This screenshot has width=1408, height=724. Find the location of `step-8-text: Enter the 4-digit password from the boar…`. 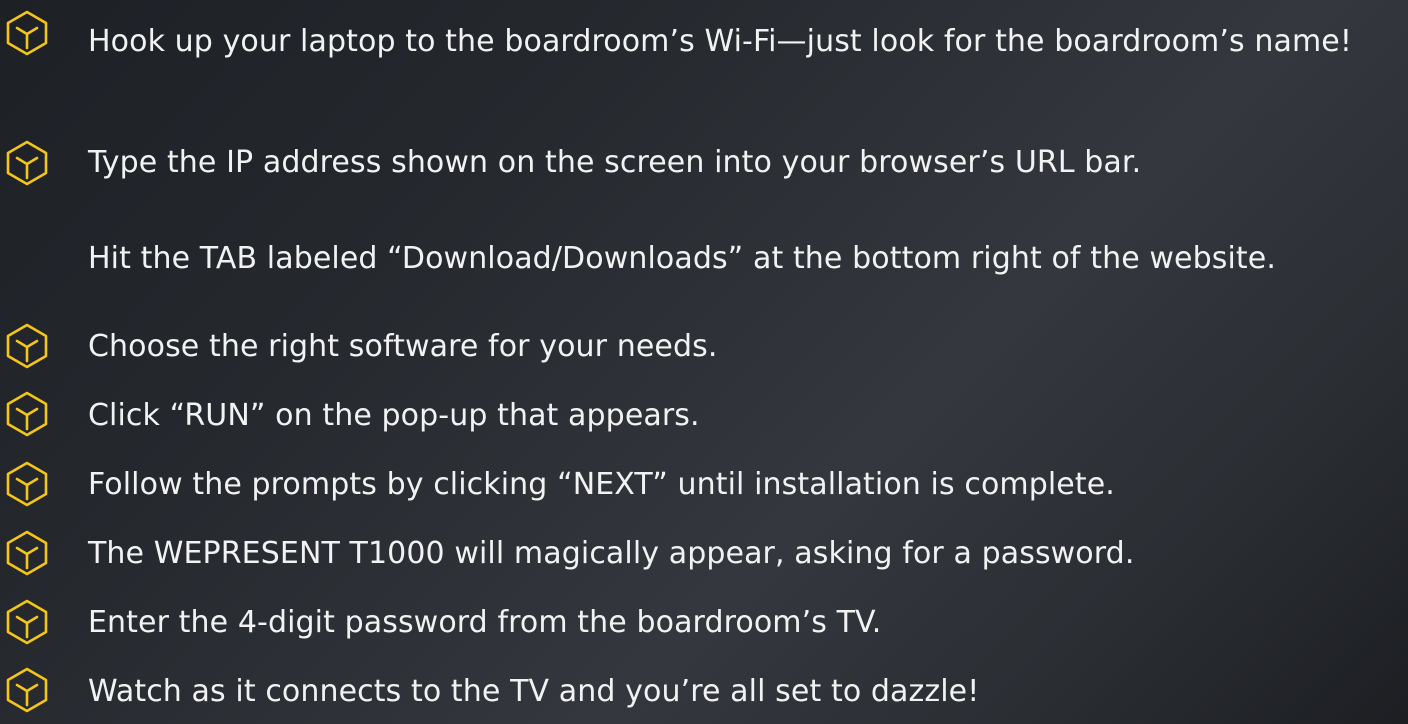

step-8-text: Enter the 4-digit password from the boar… is located at coordinates (485, 622).